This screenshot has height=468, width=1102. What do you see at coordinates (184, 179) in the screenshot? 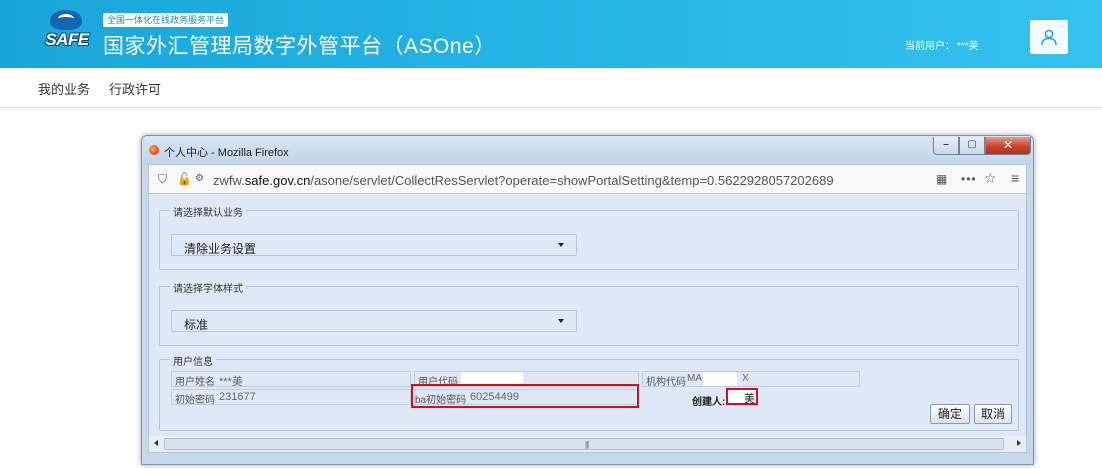
I see `insecure-lock-icon: 🔓` at bounding box center [184, 179].